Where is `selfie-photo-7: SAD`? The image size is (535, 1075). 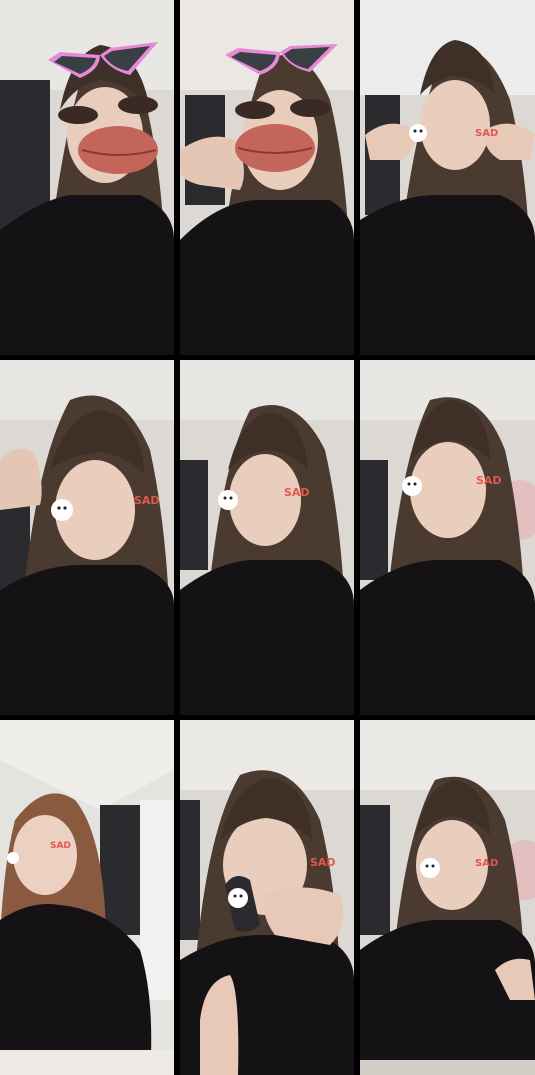 selfie-photo-7: SAD is located at coordinates (87, 897).